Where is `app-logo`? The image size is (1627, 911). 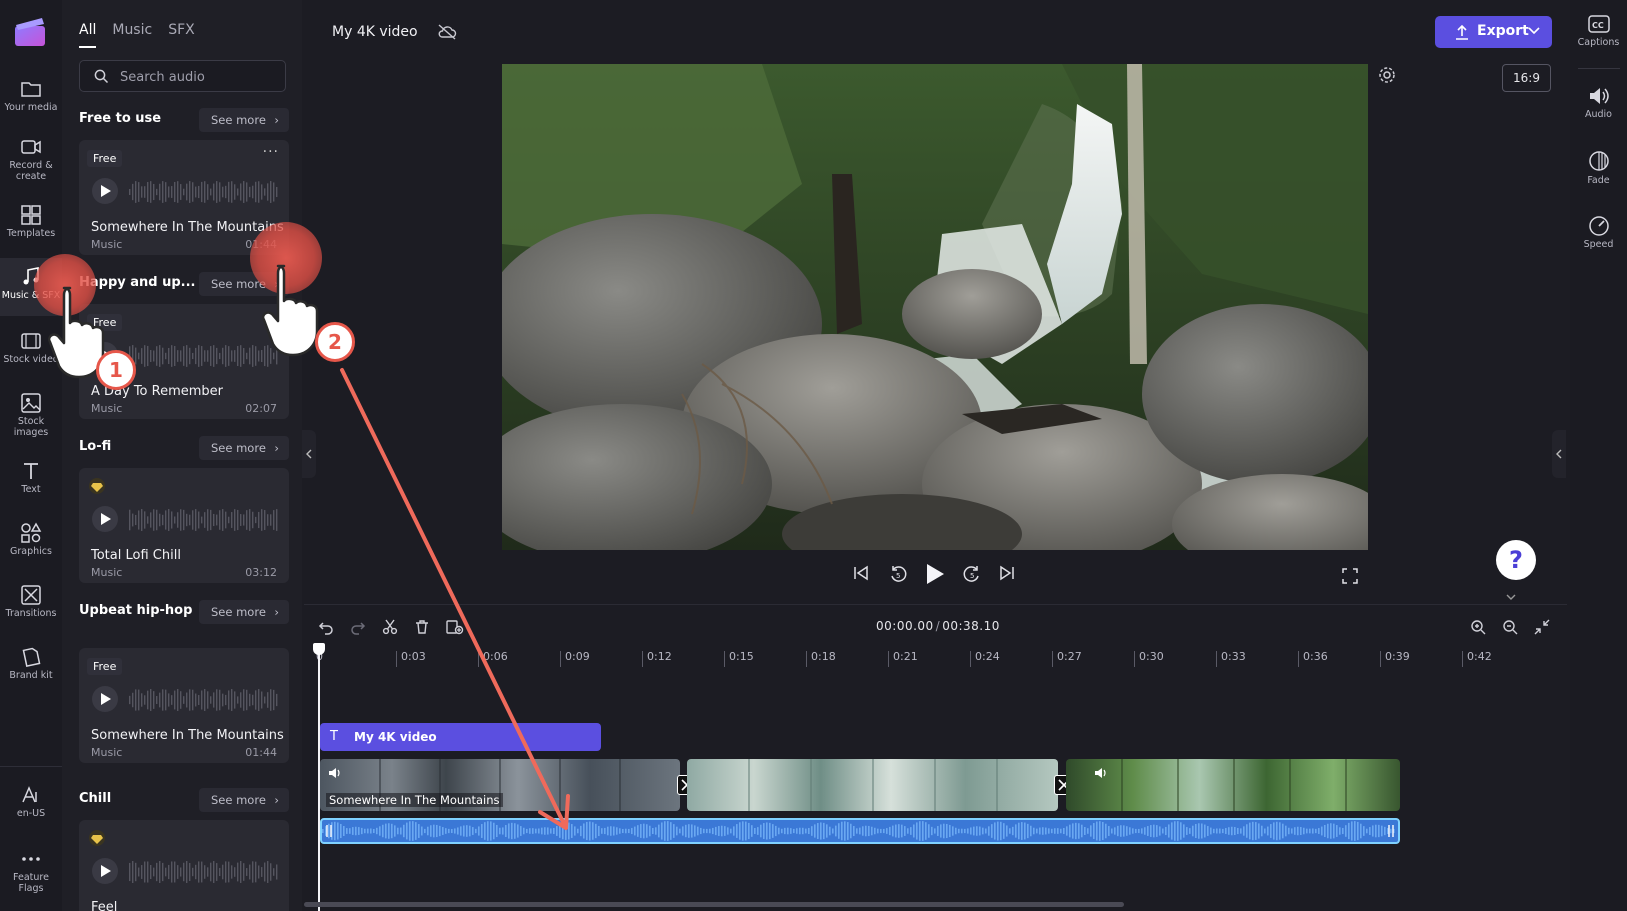 app-logo is located at coordinates (30, 32).